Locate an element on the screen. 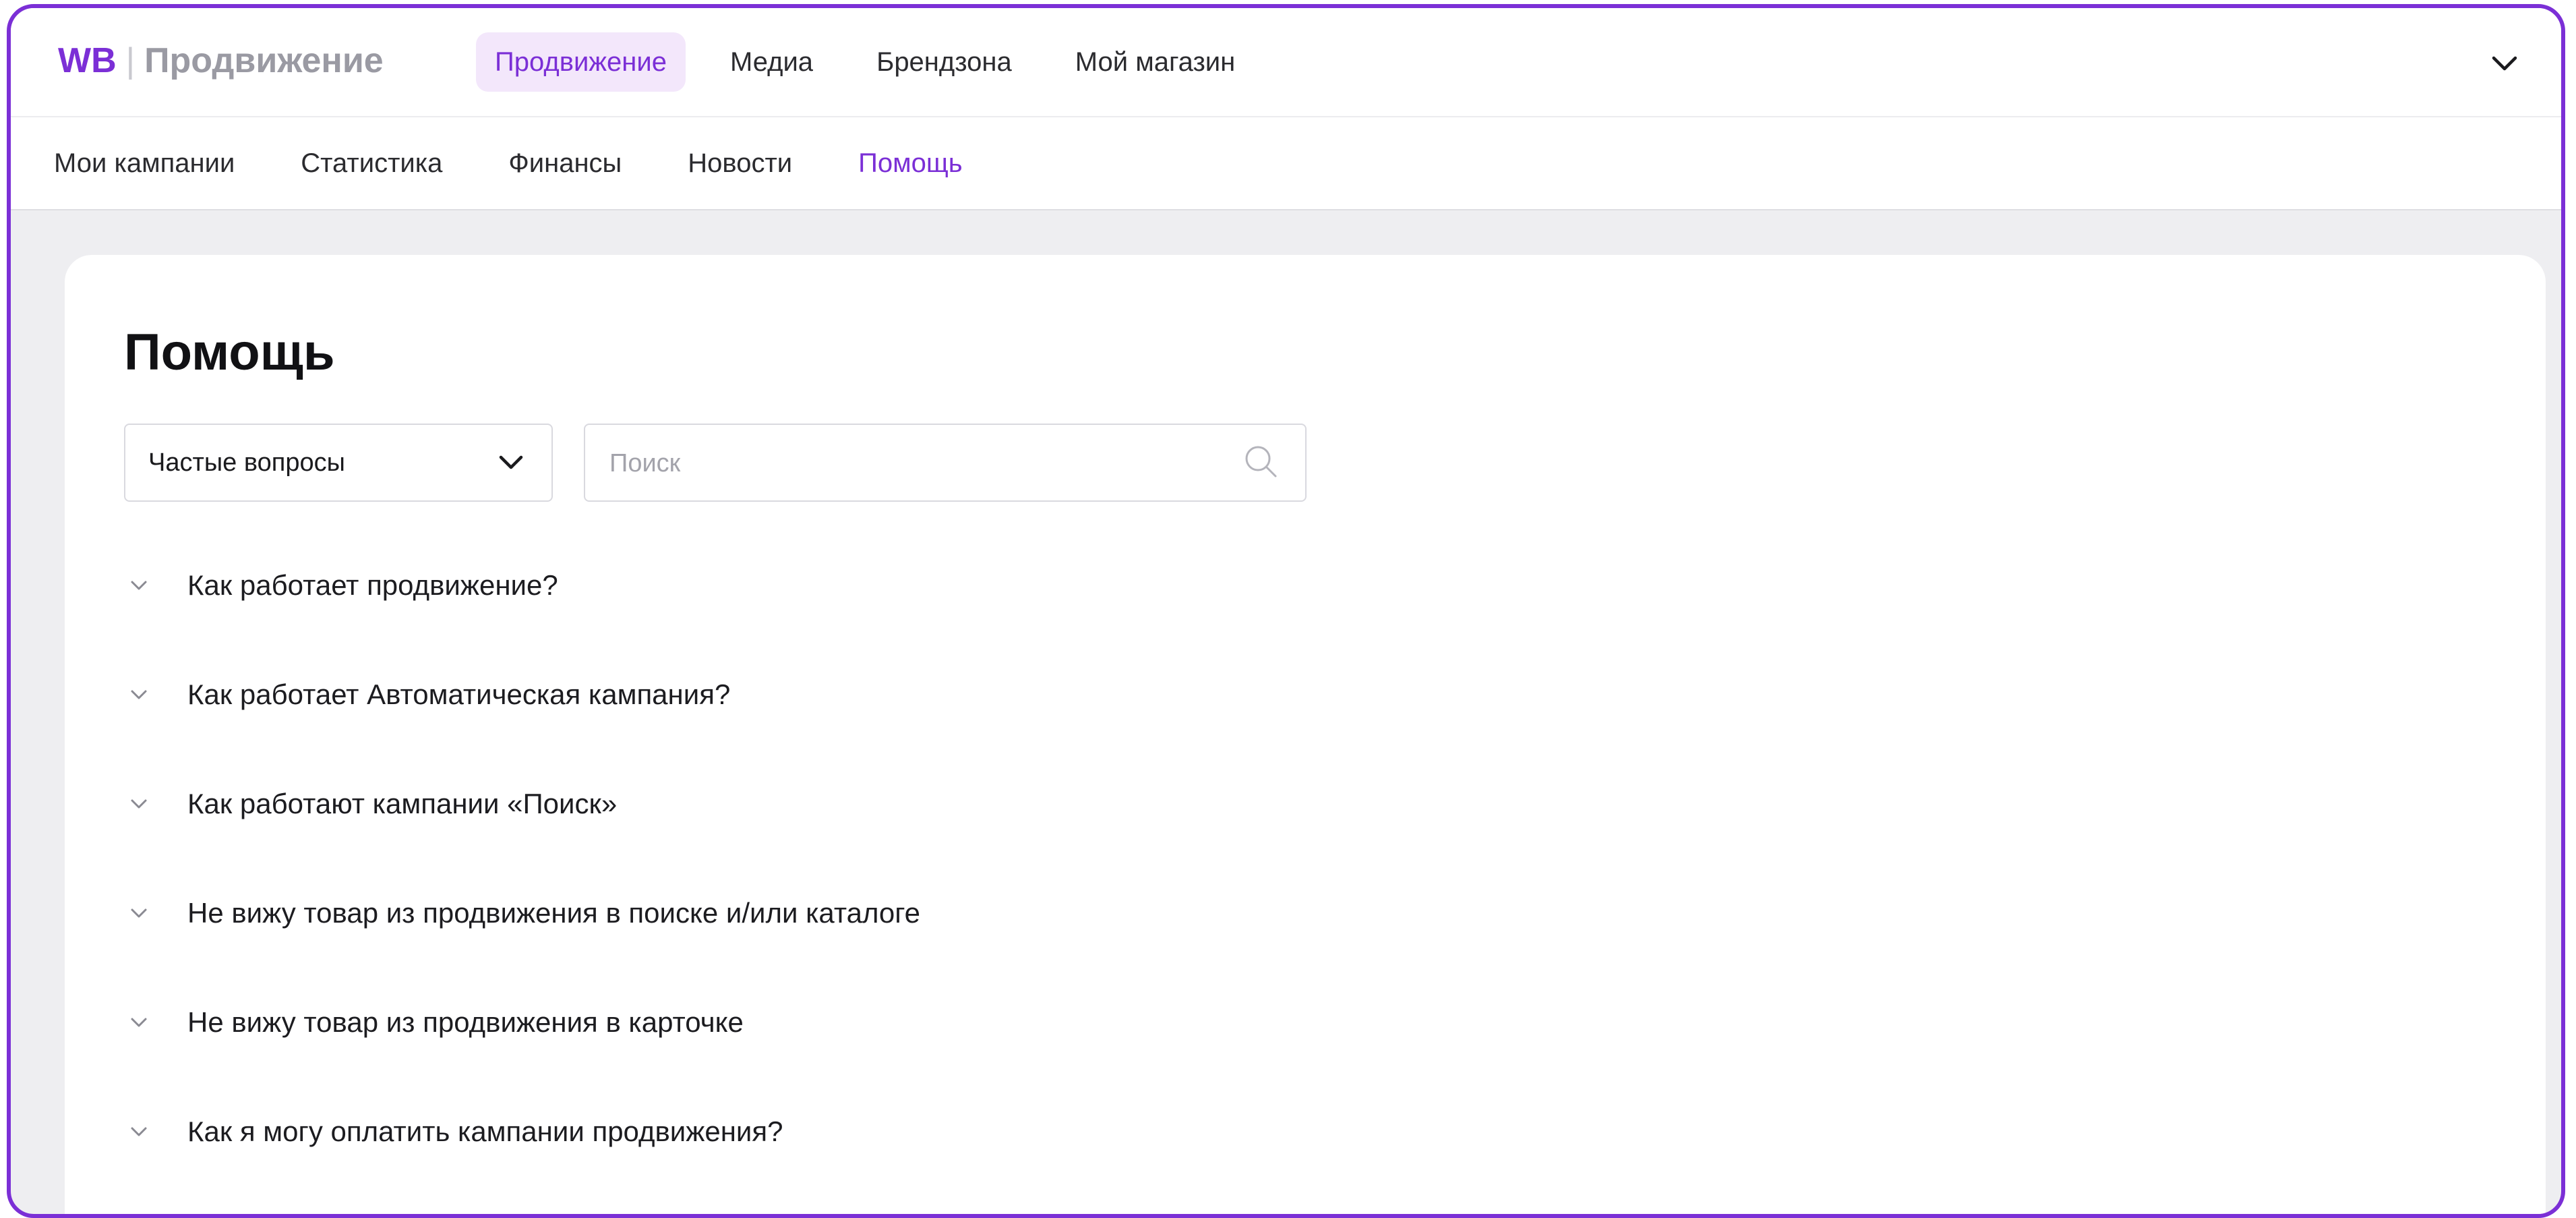 The height and width of the screenshot is (1218, 2576). top-nav-item-brandzone: Брендзона is located at coordinates (944, 62).